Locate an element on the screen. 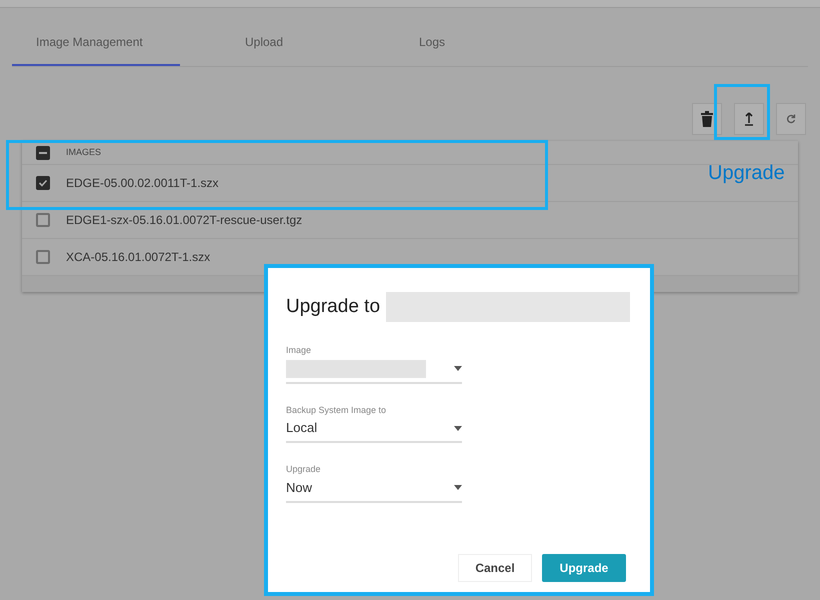 Image resolution: width=820 pixels, height=600 pixels. tab: Logs is located at coordinates (432, 43).